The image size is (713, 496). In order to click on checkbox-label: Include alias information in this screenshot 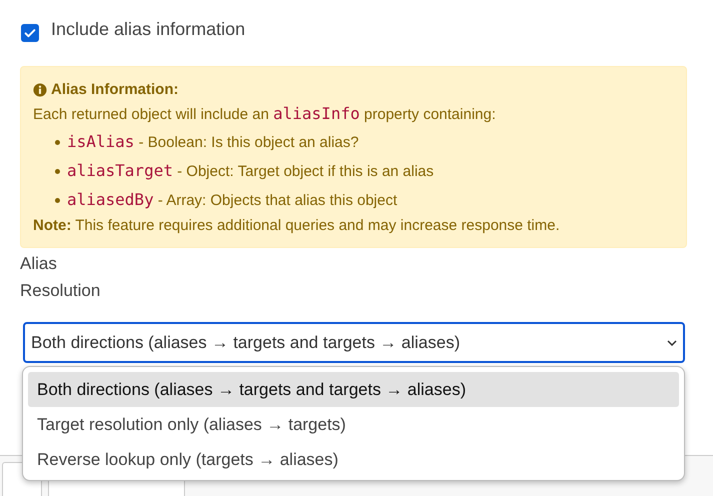, I will do `click(148, 29)`.